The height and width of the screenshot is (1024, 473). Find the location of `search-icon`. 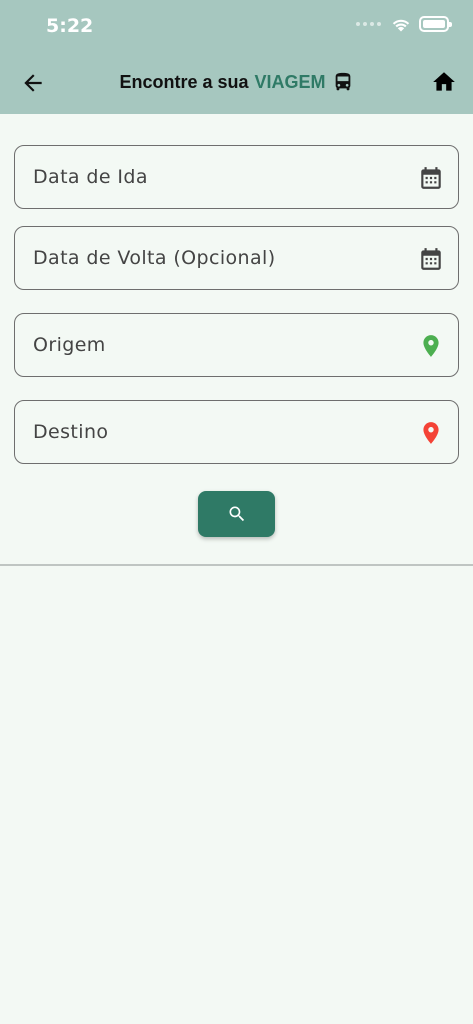

search-icon is located at coordinates (236, 514).